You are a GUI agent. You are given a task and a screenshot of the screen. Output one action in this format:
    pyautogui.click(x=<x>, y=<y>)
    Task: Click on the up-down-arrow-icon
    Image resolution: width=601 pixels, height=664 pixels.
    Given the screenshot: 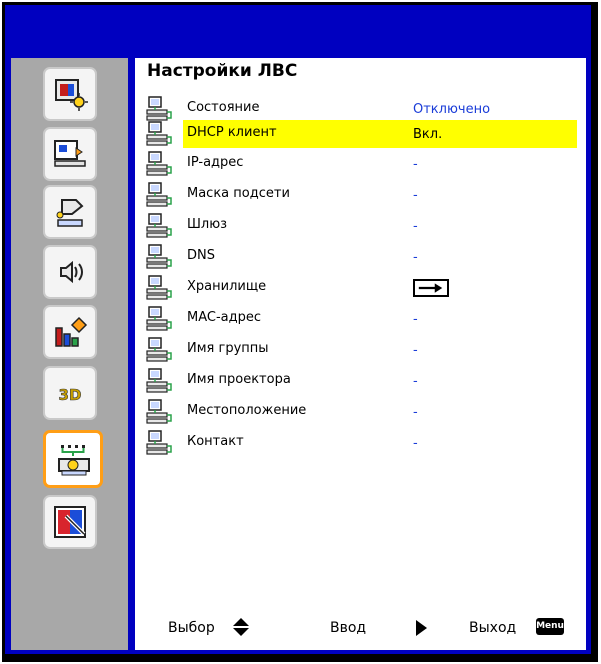 What is the action you would take?
    pyautogui.click(x=241, y=627)
    